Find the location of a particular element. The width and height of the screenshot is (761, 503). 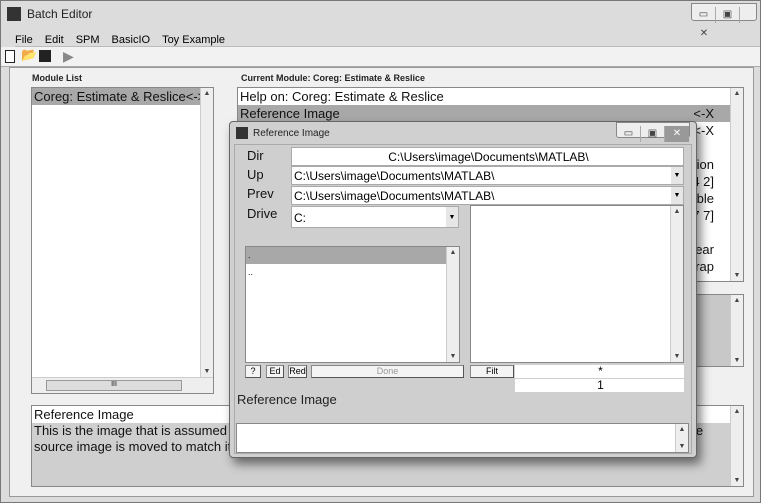

up-dropdown: C:\Users\image\Documents\MATLAB\ ▼ is located at coordinates (487, 175).